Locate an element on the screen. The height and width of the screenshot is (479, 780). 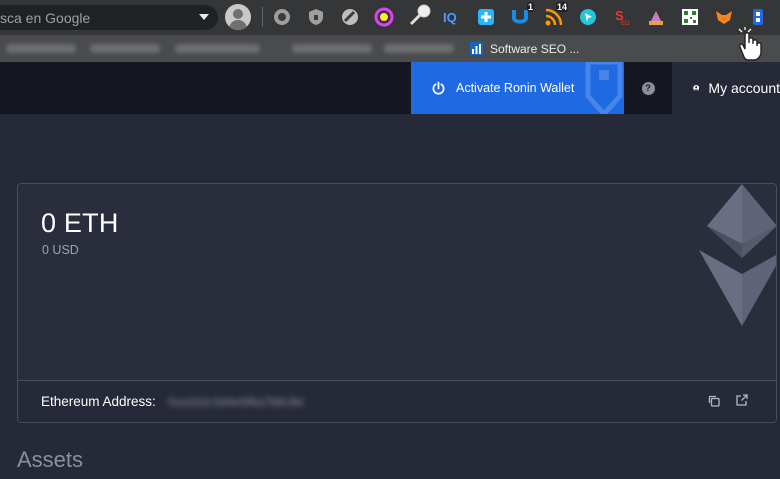
activate-ronin-wallet-button: Activate Ronin Wallet is located at coordinates (517, 88).